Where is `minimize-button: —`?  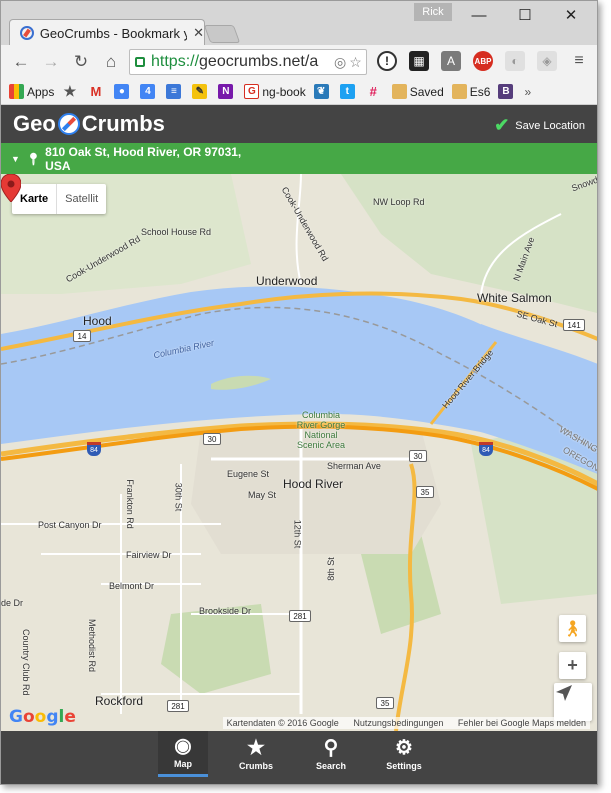 minimize-button: — is located at coordinates (479, 15).